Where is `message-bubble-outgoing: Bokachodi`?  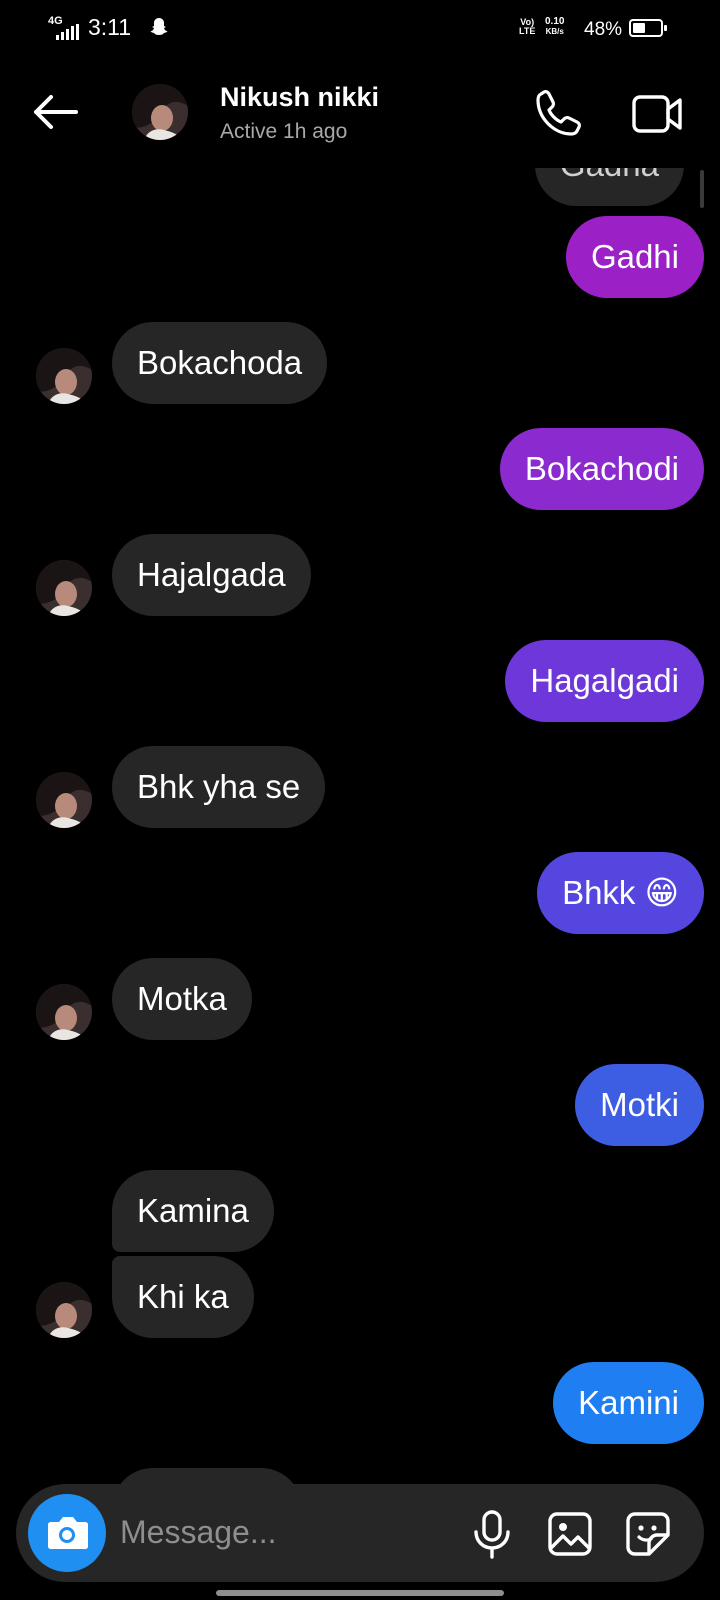
message-bubble-outgoing: Bokachodi is located at coordinates (601, 469).